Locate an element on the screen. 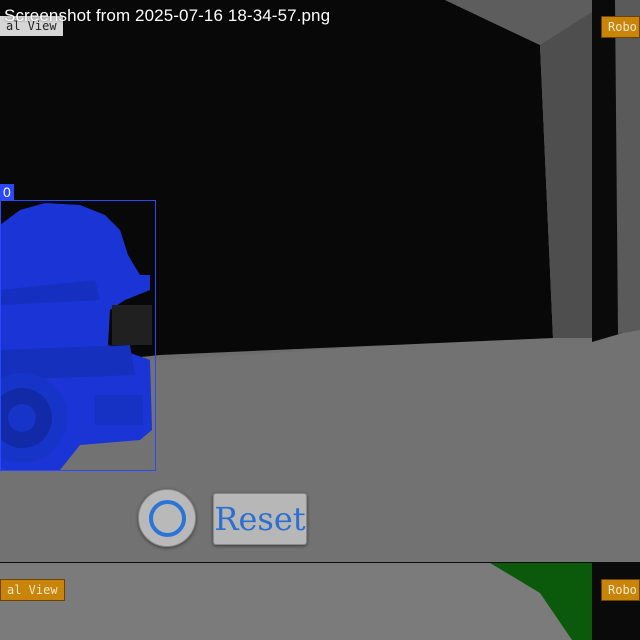 This screenshot has height=640, width=640. scene-render-bottom is located at coordinates (320, 601).